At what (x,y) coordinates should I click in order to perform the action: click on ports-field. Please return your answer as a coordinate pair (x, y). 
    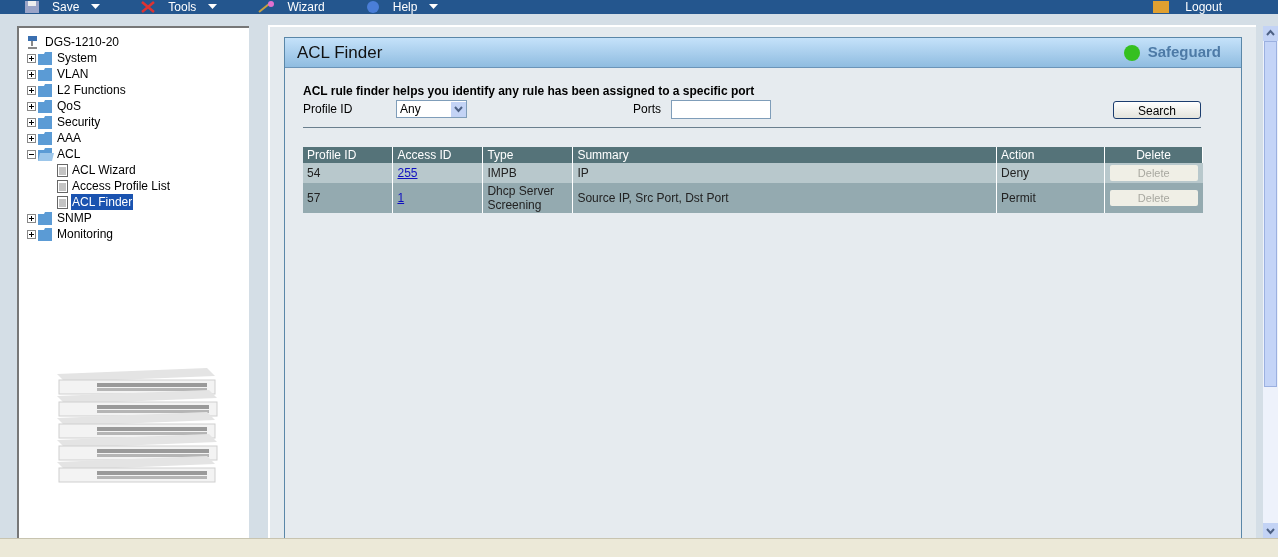
    Looking at the image, I should click on (721, 109).